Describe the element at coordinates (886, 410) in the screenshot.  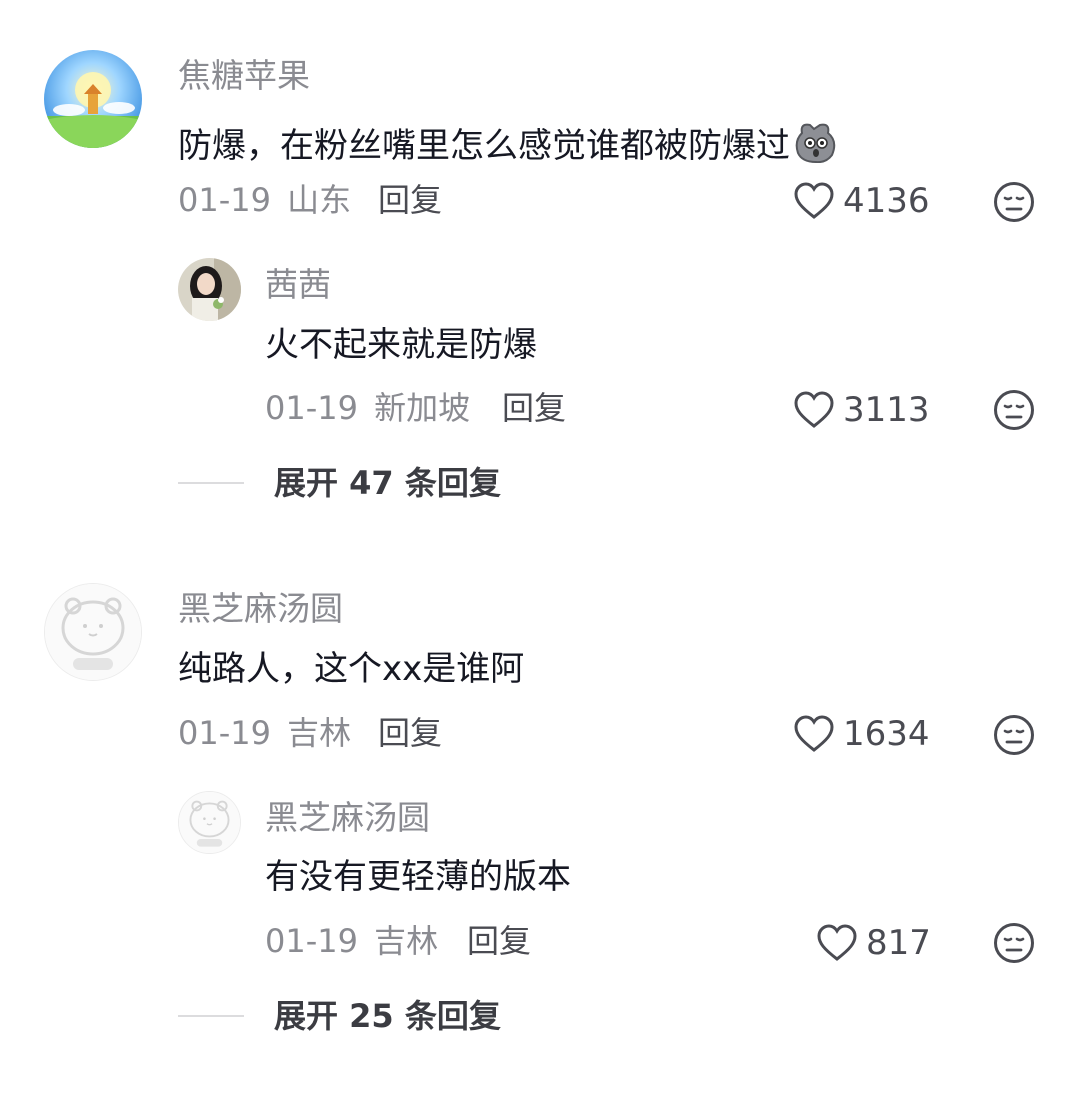
I see `like-count: 3113` at that location.